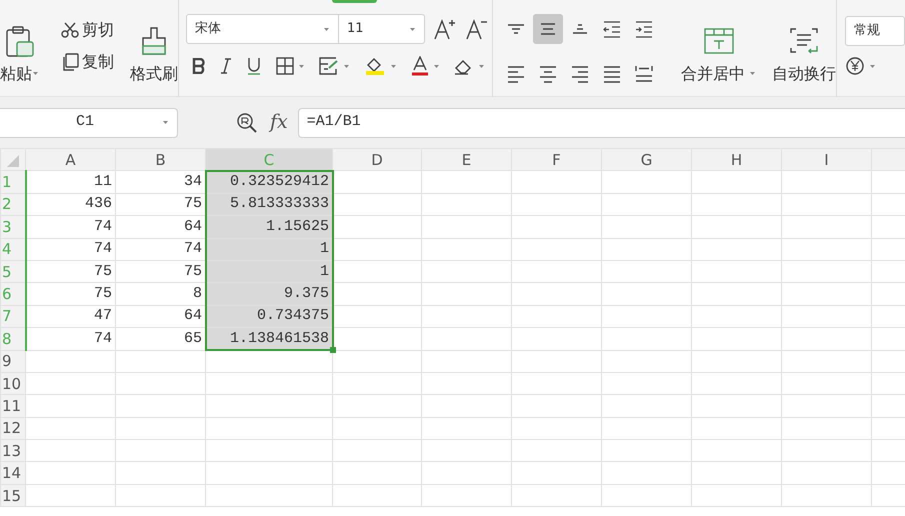  I want to click on row-header: 9, so click(13, 361).